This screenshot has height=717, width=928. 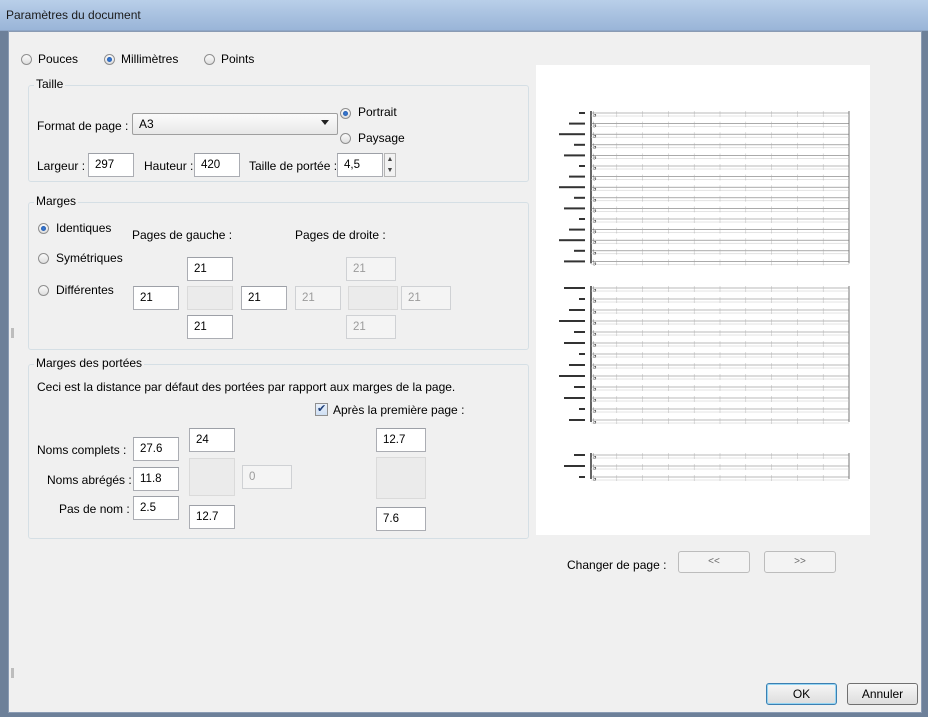 I want to click on first-page-box, so click(x=212, y=477).